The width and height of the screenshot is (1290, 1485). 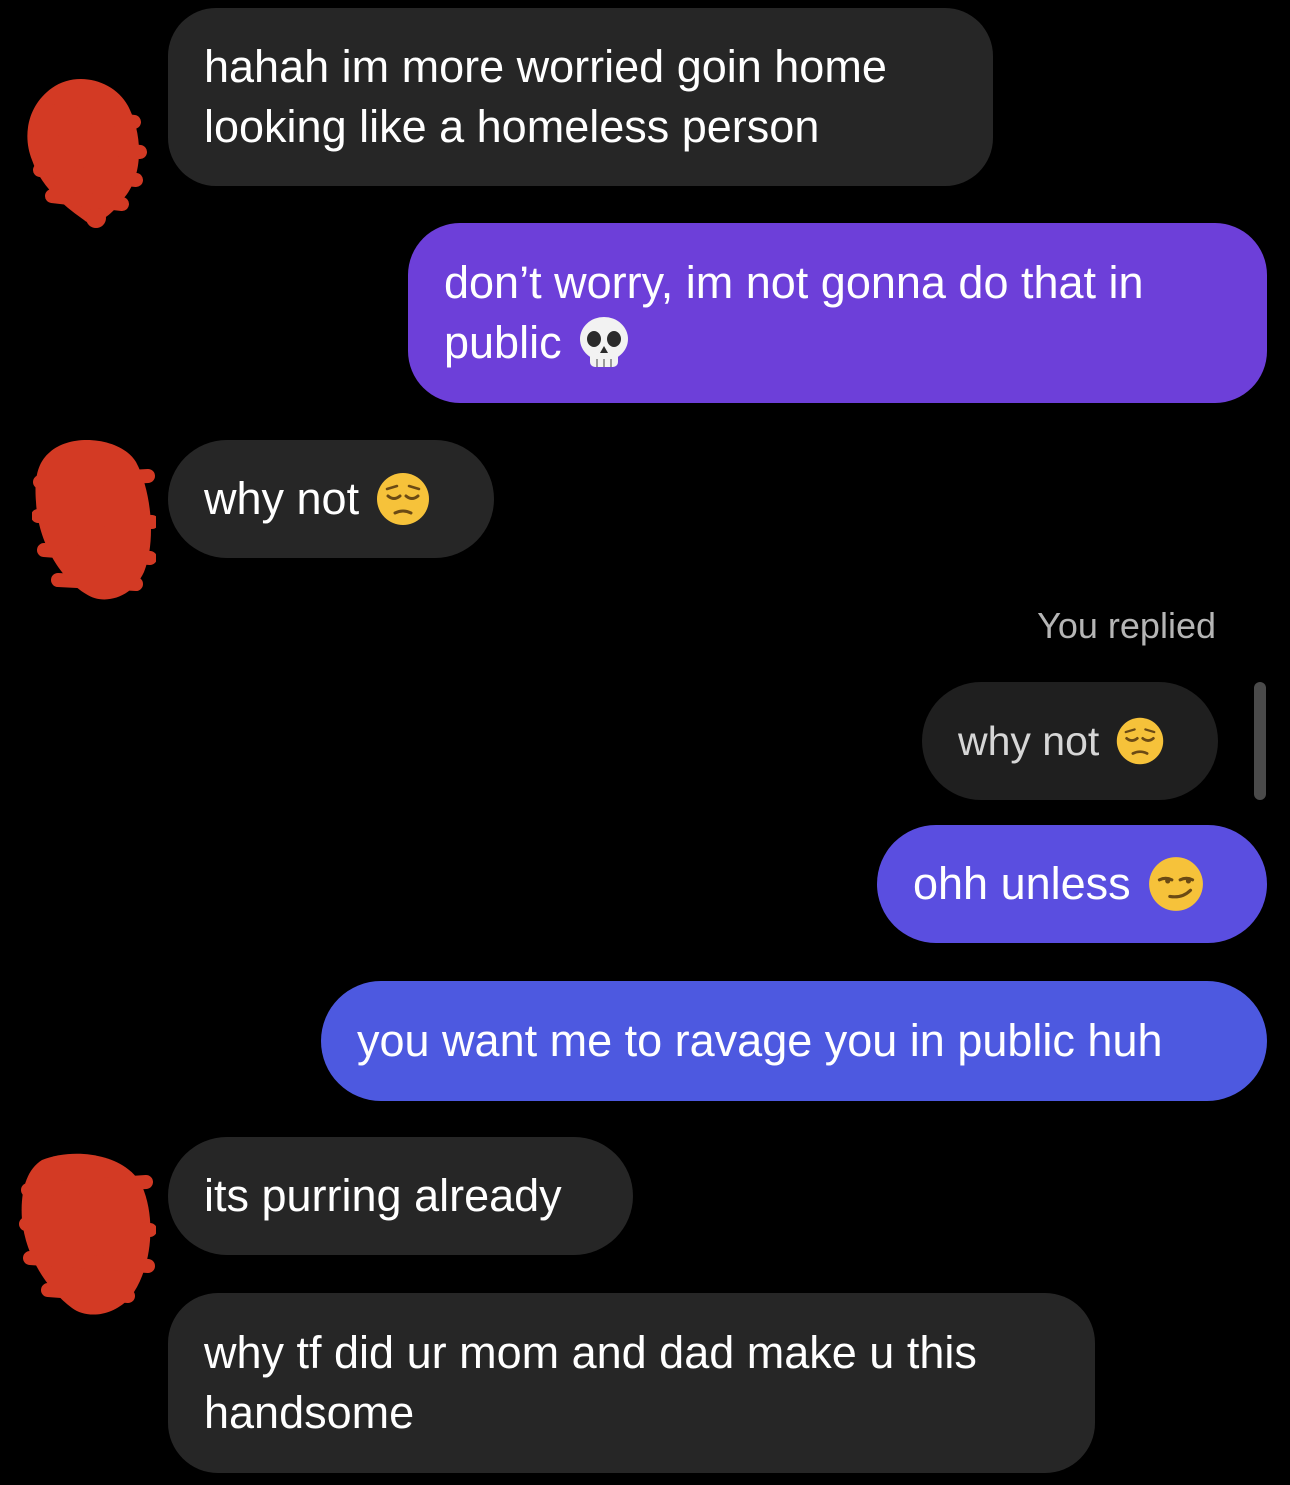 I want to click on message-text-line: looking like a homeless person, so click(x=512, y=126).